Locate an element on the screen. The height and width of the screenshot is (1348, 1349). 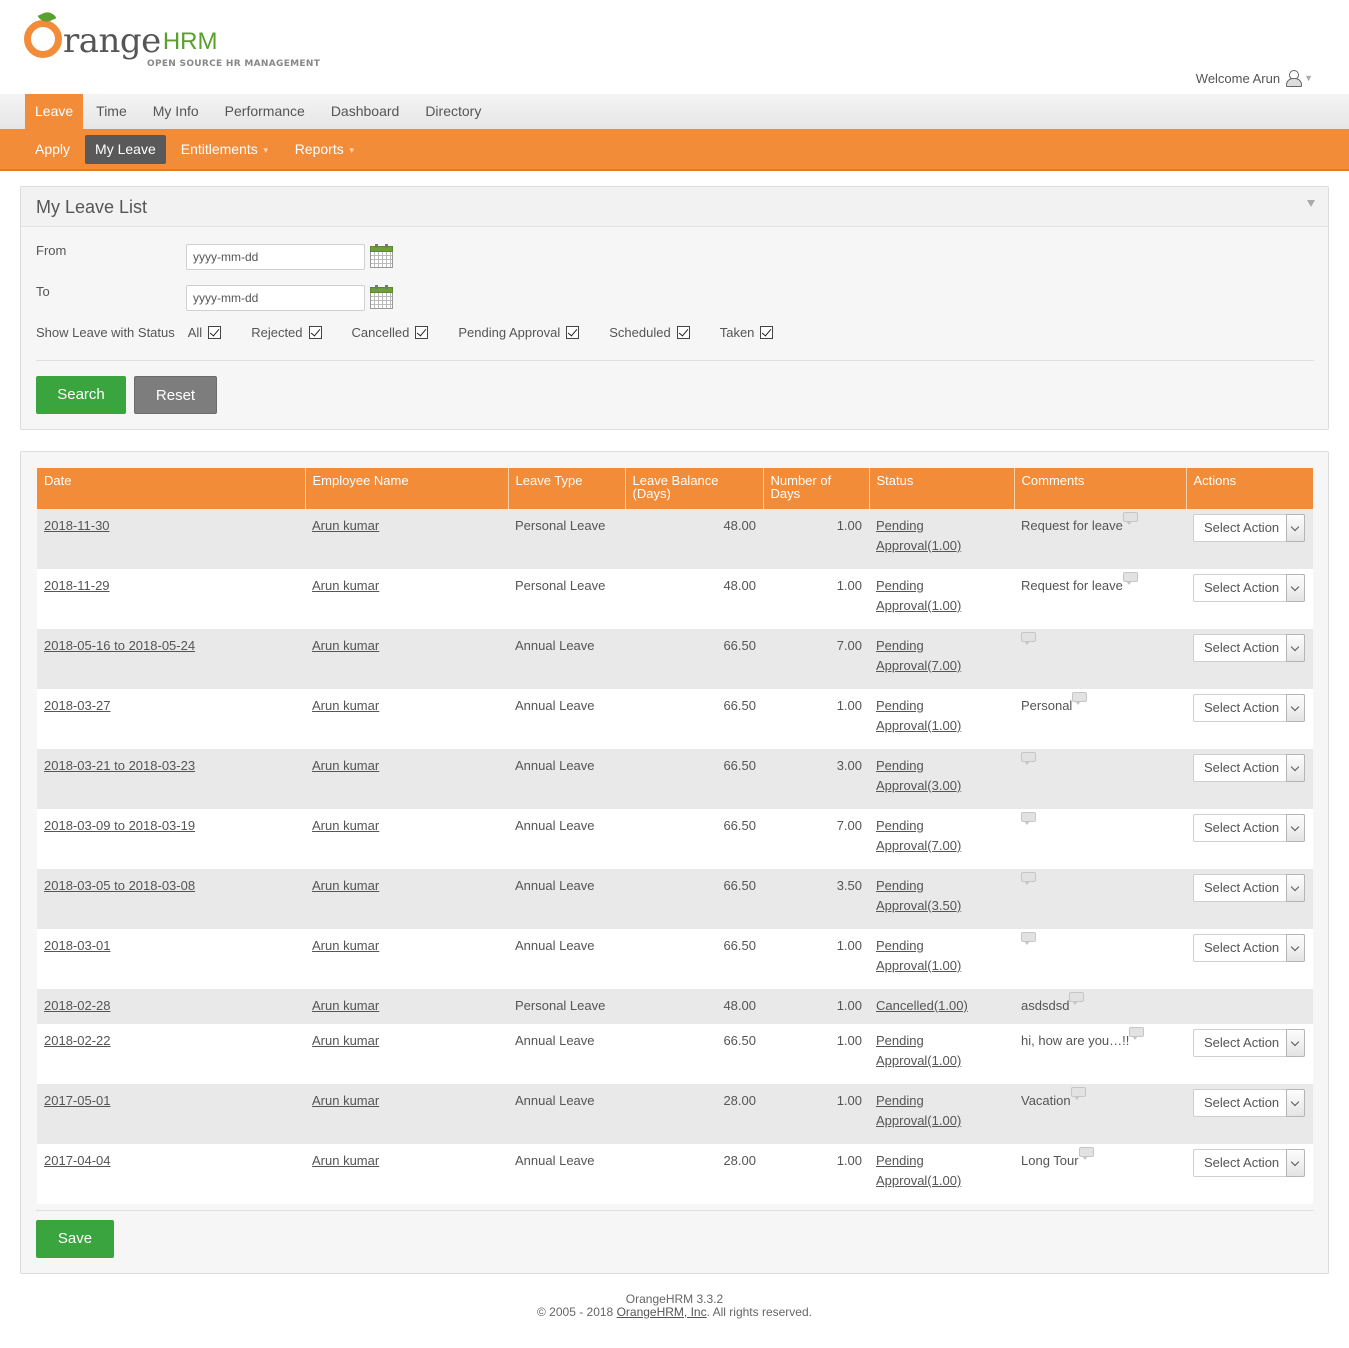
status-pending-approval-checkbox is located at coordinates (573, 332).